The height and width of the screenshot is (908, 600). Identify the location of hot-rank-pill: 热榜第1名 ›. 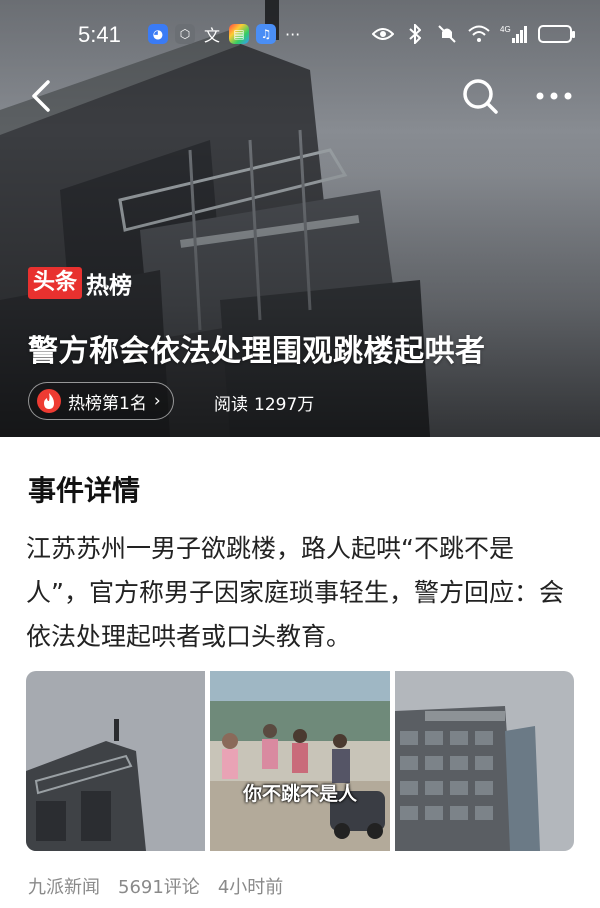
(101, 401).